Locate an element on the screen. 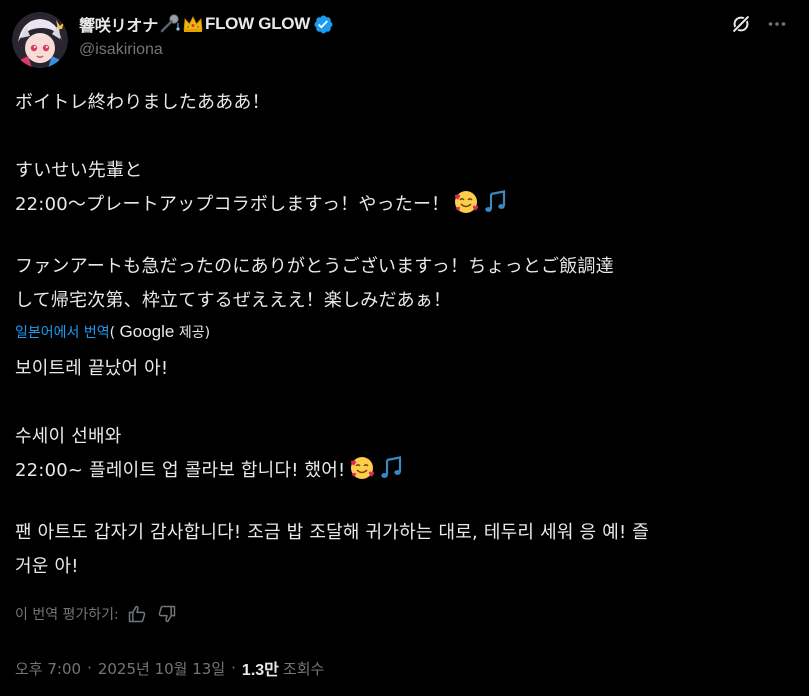  tweet-time: 오후 7:00 is located at coordinates (48, 668).